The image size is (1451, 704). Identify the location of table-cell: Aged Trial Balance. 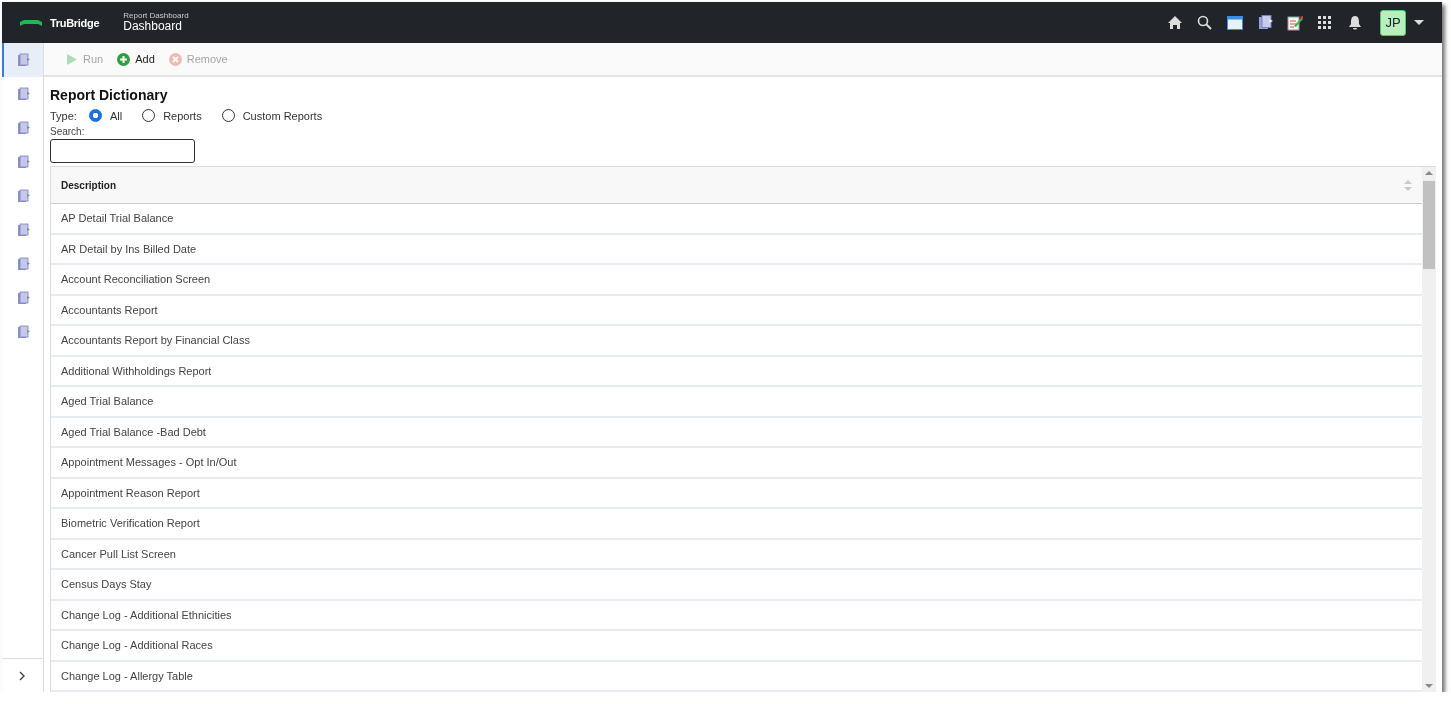
(107, 401).